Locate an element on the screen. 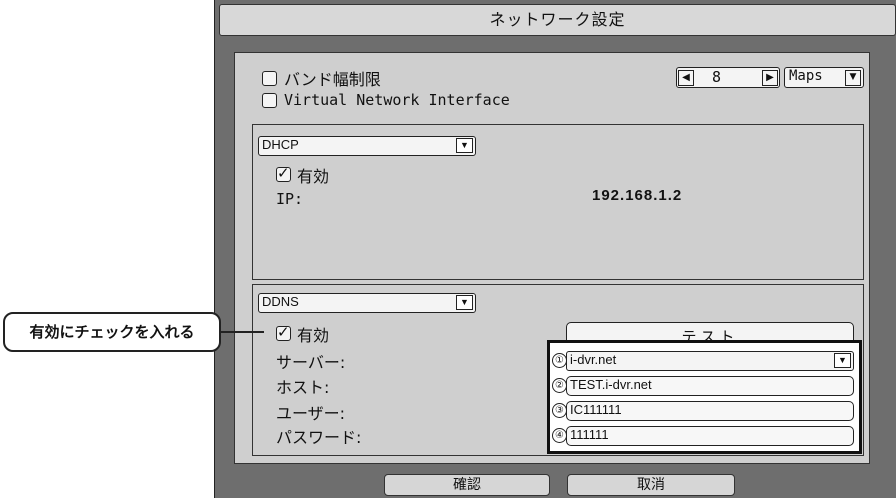  bandwidth-unit-value: Maps is located at coordinates (806, 76).